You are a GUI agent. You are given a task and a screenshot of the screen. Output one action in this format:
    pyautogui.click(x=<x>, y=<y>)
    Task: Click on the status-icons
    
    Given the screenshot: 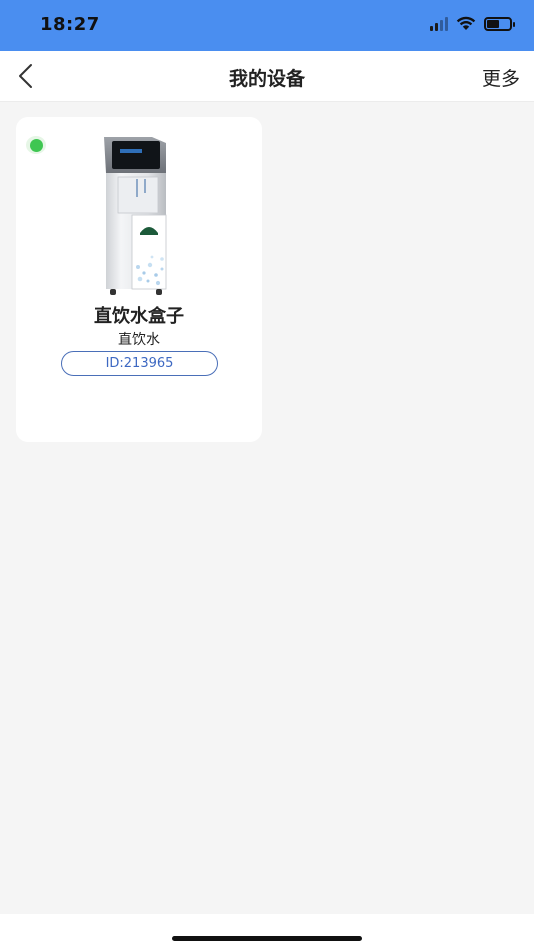 What is the action you would take?
    pyautogui.click(x=472, y=23)
    